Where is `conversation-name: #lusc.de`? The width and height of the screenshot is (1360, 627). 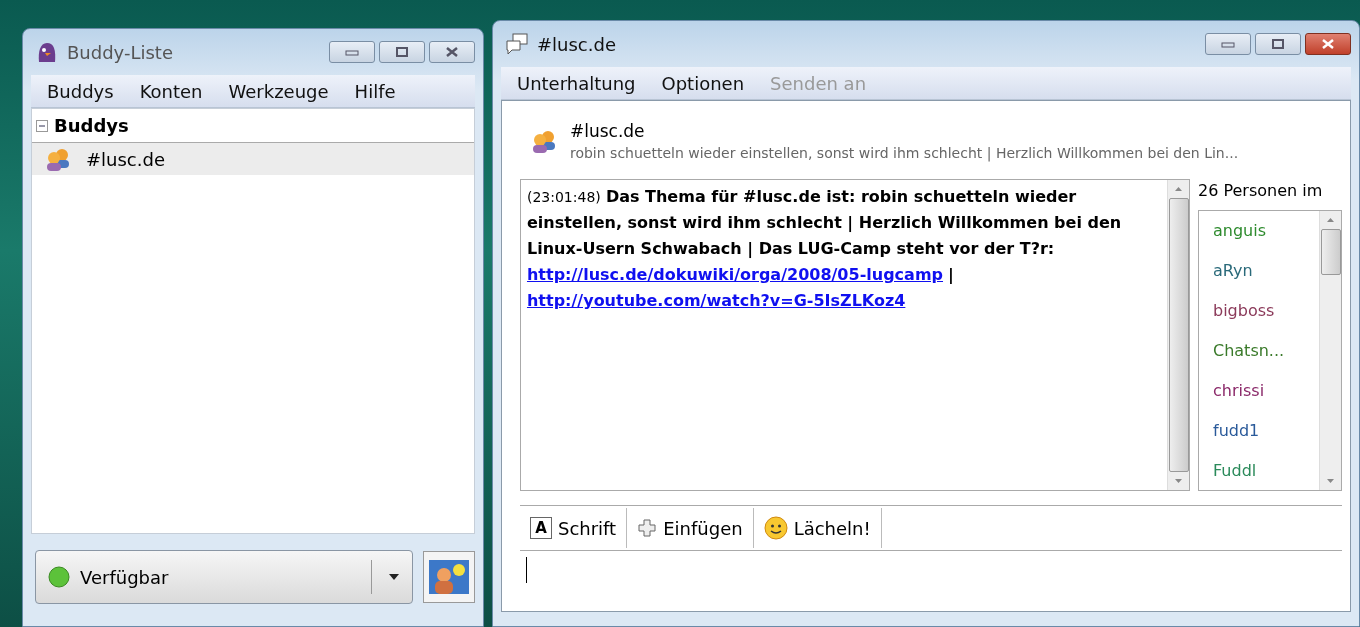
conversation-name: #lusc.de is located at coordinates (607, 131).